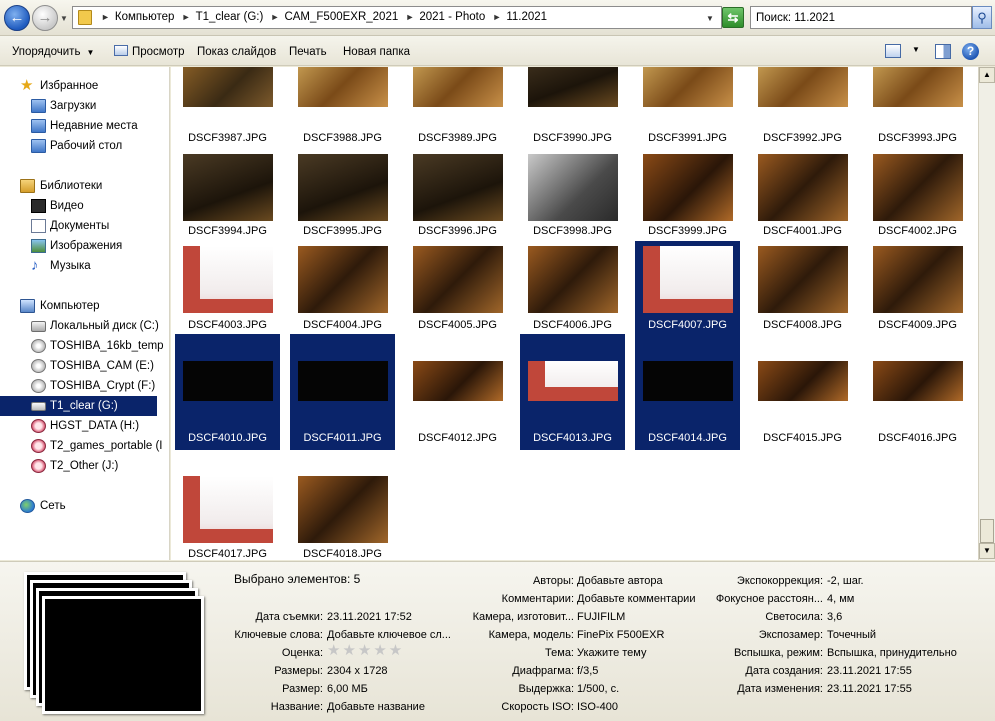 The image size is (995, 721). I want to click on breadcrumb-item: T1_clear (G:), so click(230, 17).